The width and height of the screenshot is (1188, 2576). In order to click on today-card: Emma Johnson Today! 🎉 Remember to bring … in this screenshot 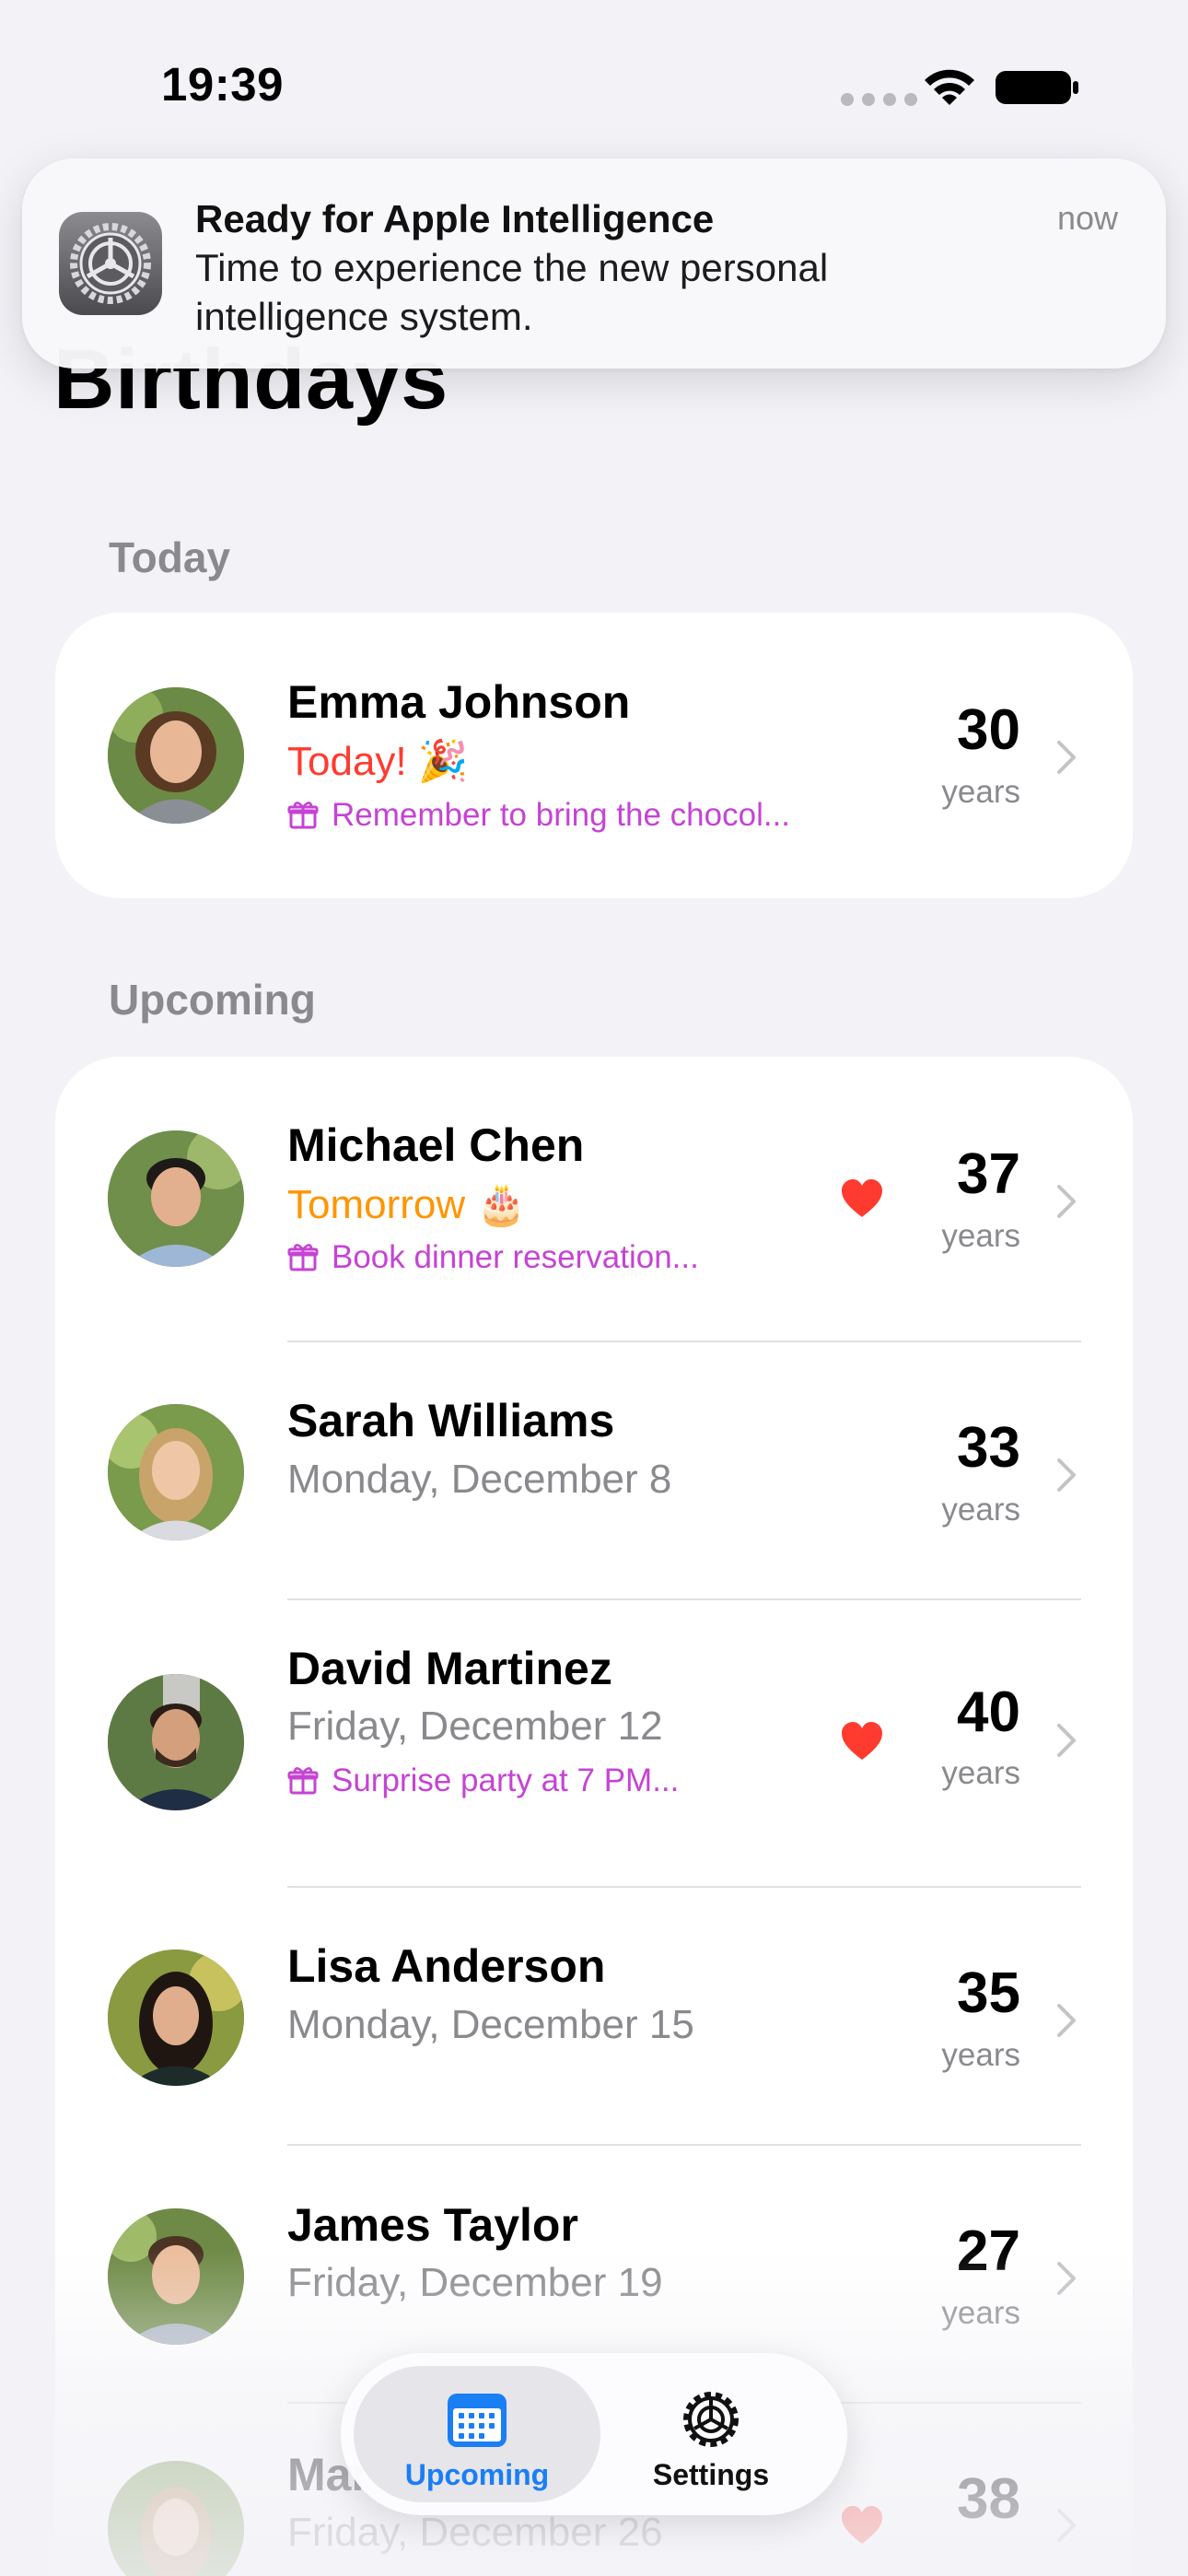, I will do `click(594, 755)`.